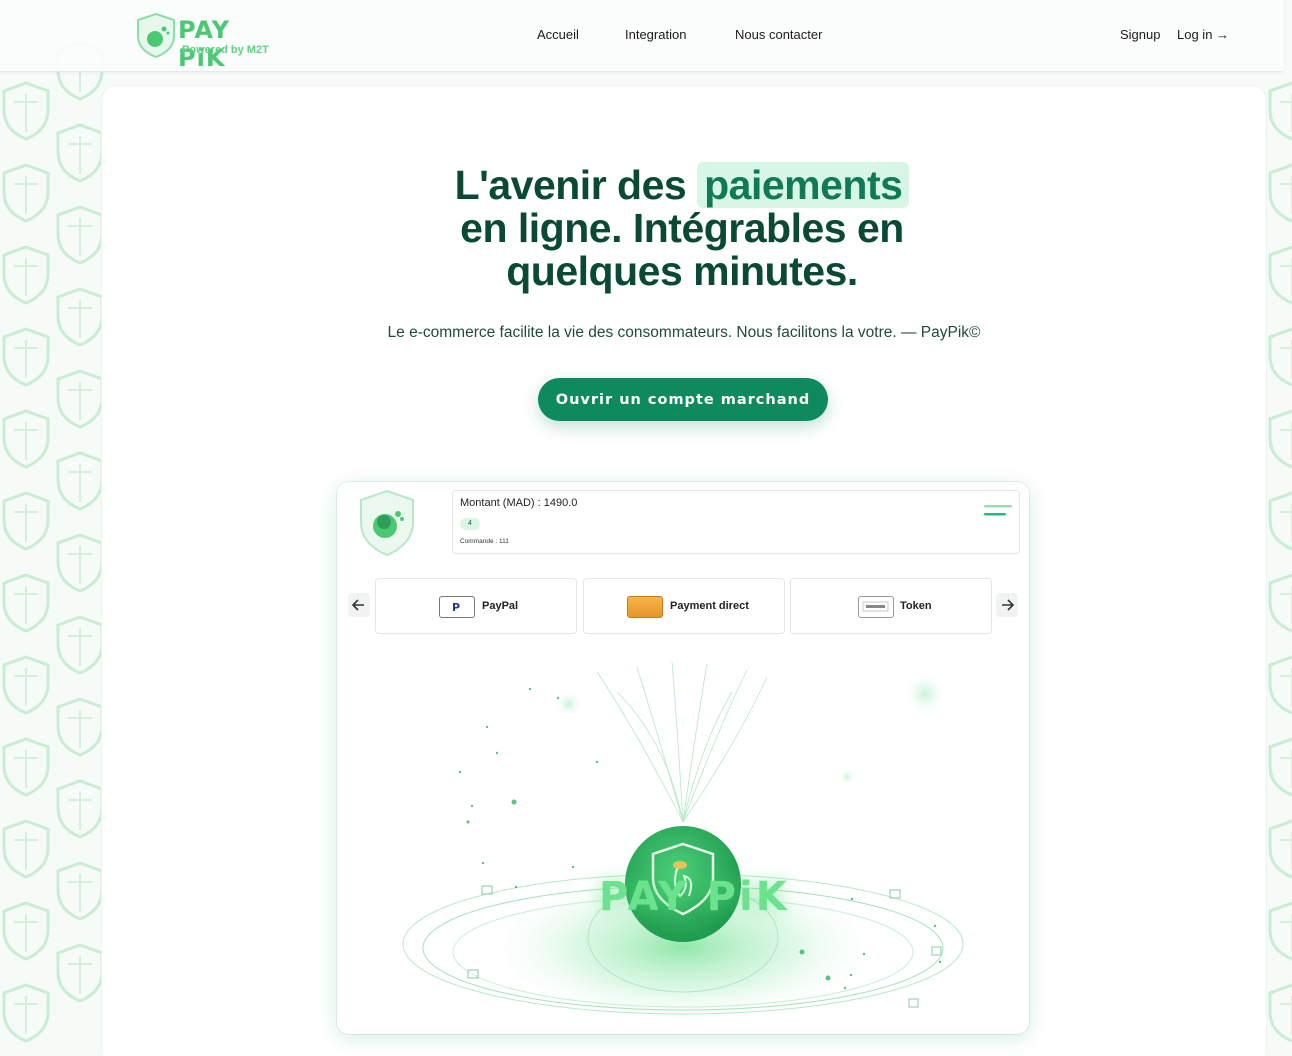 The height and width of the screenshot is (1056, 1292). What do you see at coordinates (470, 524) in the screenshot?
I see `quantity-badge: 4` at bounding box center [470, 524].